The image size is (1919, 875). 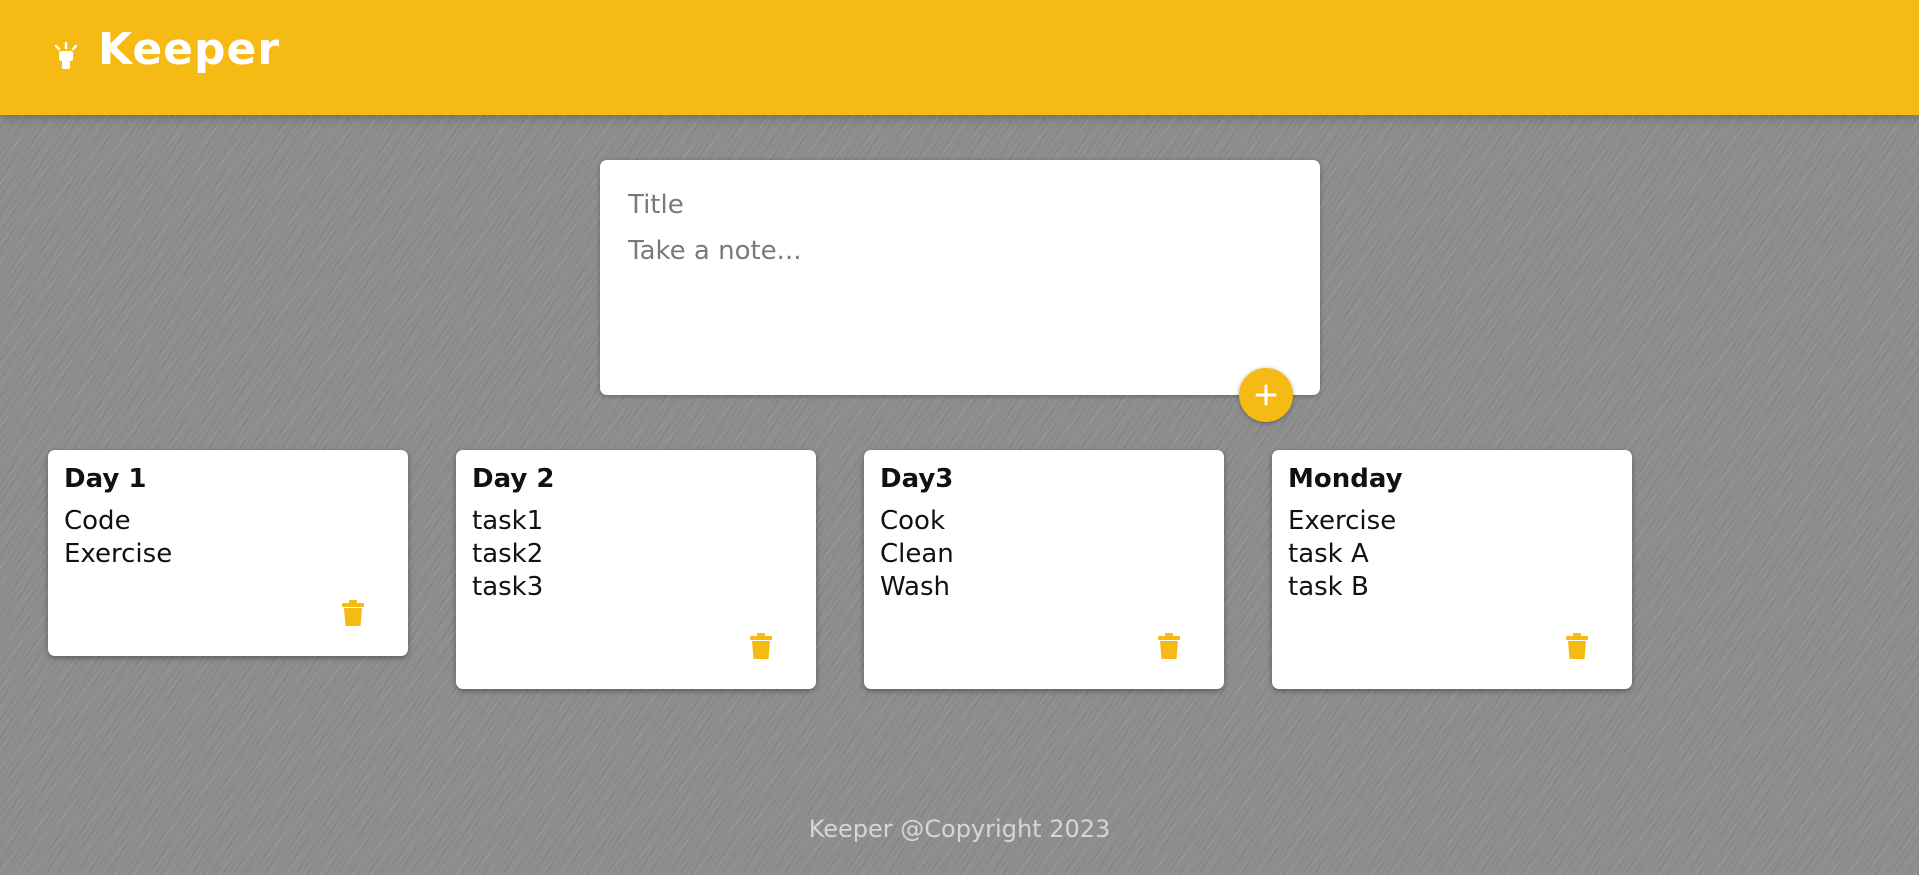 I want to click on create-note-form, so click(x=960, y=277).